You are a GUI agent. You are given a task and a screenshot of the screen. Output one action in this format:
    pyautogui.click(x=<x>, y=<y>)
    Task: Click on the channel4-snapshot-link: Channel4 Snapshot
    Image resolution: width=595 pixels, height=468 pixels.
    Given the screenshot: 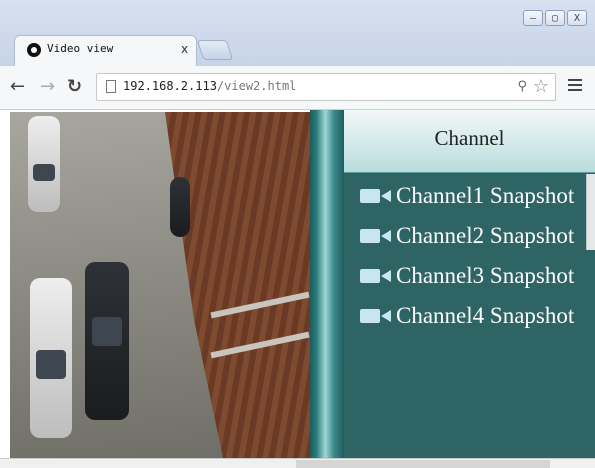 What is the action you would take?
    pyautogui.click(x=466, y=316)
    